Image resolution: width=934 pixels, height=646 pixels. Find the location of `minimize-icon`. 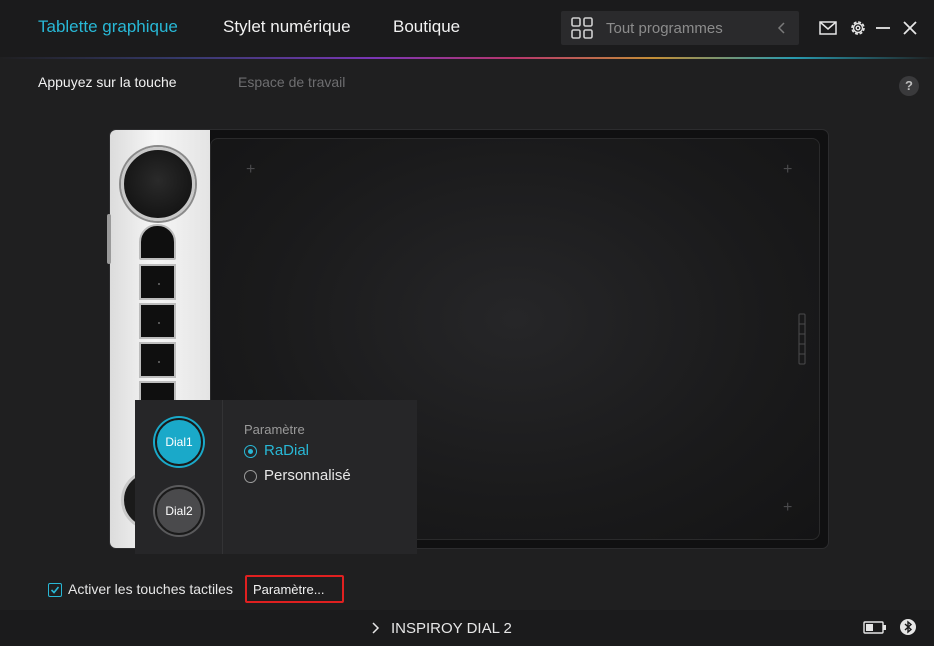

minimize-icon is located at coordinates (883, 28).